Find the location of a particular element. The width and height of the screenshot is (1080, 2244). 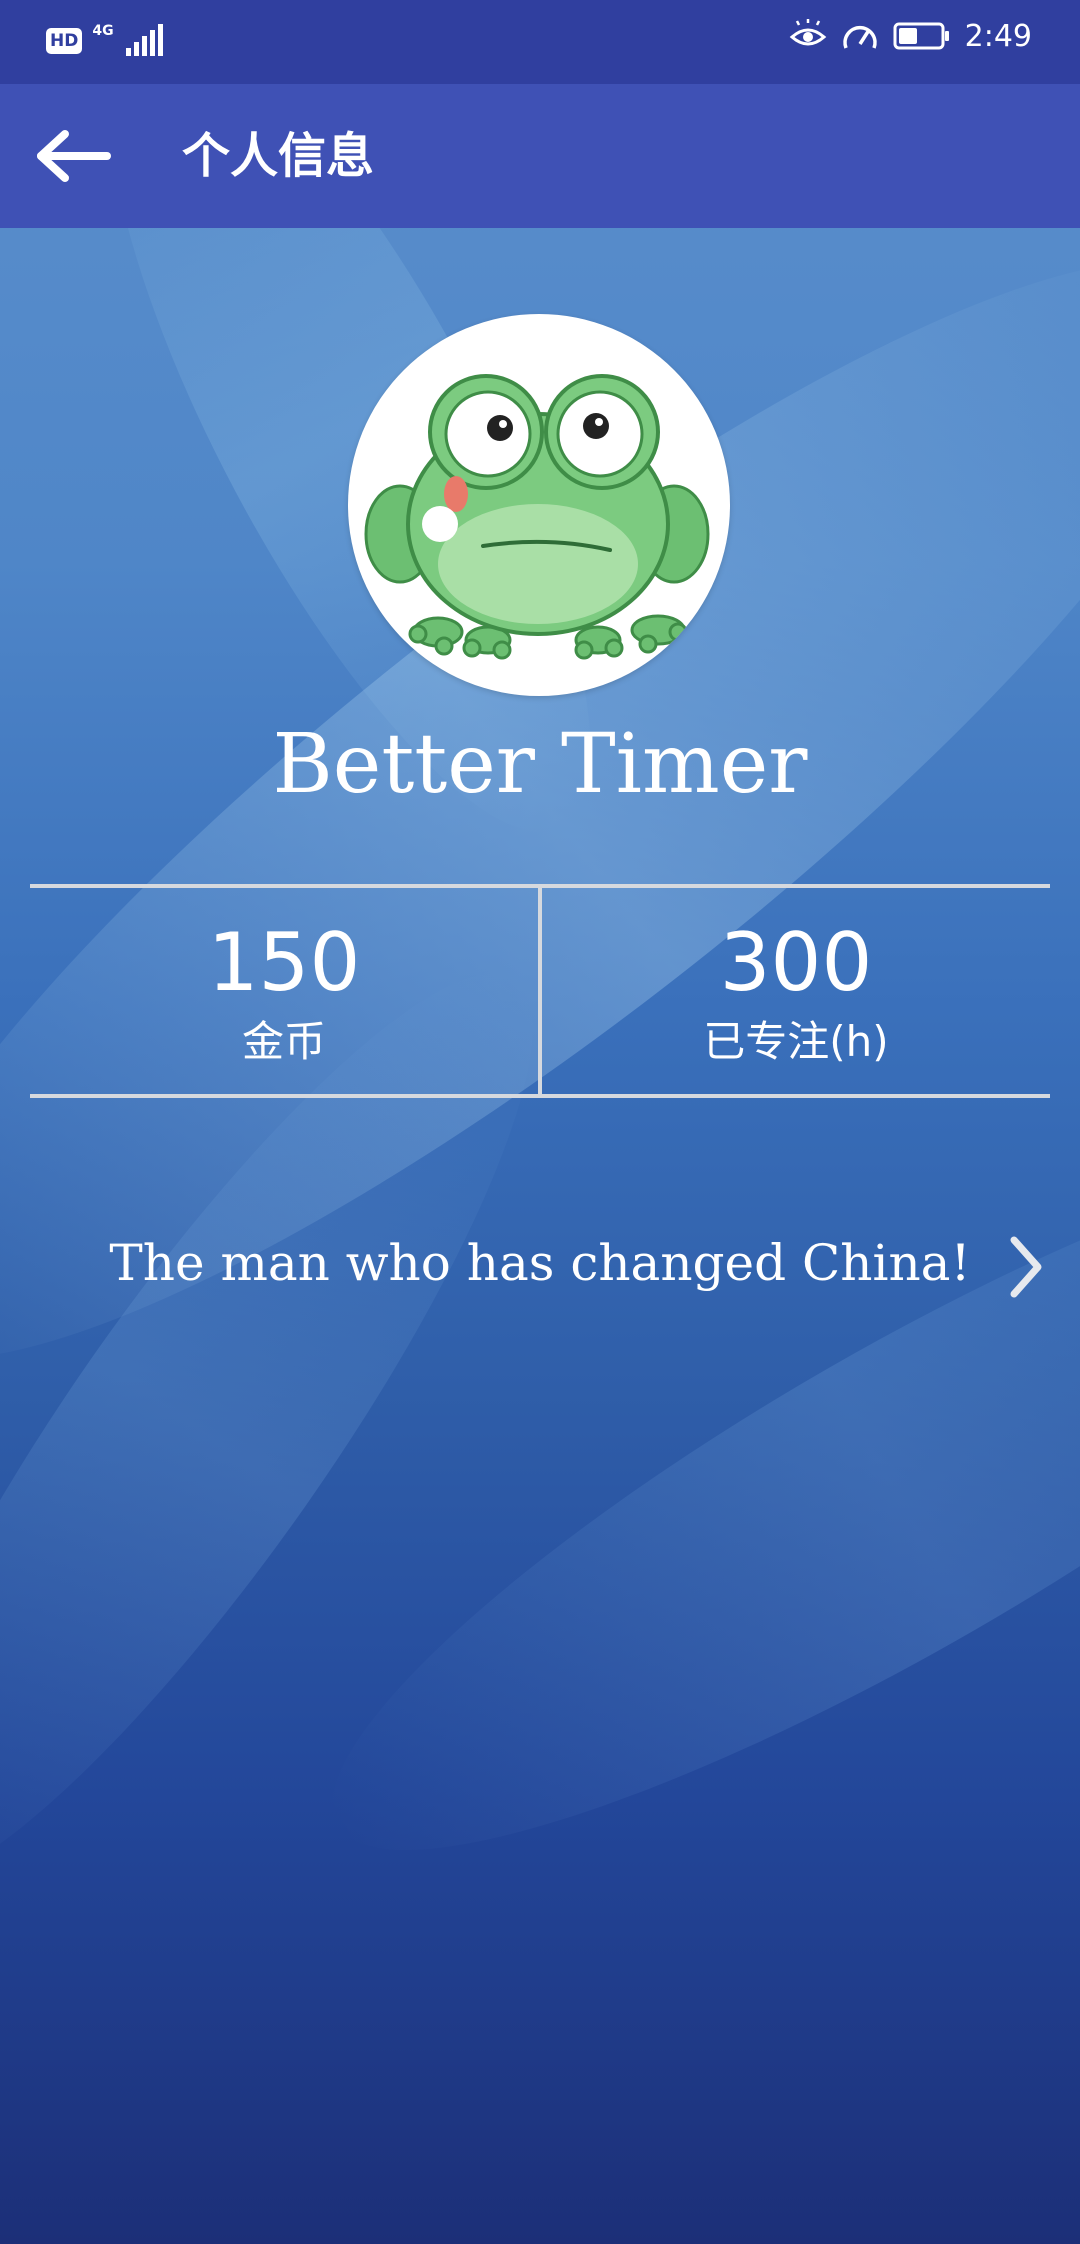

back-button is located at coordinates (73, 156).